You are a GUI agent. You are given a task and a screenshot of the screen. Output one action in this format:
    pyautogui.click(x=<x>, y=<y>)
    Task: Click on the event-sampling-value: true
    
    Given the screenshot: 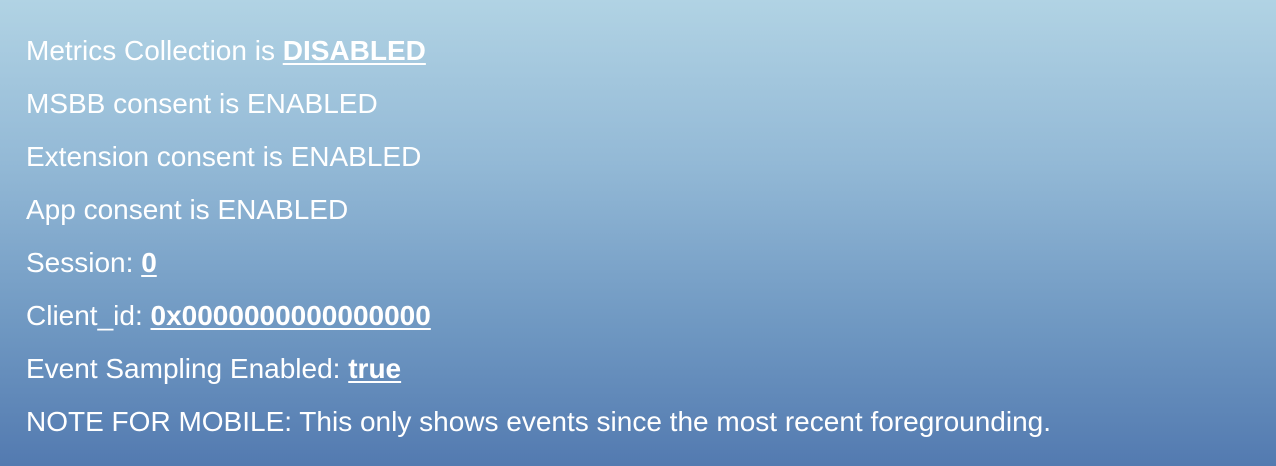 What is the action you would take?
    pyautogui.click(x=375, y=368)
    